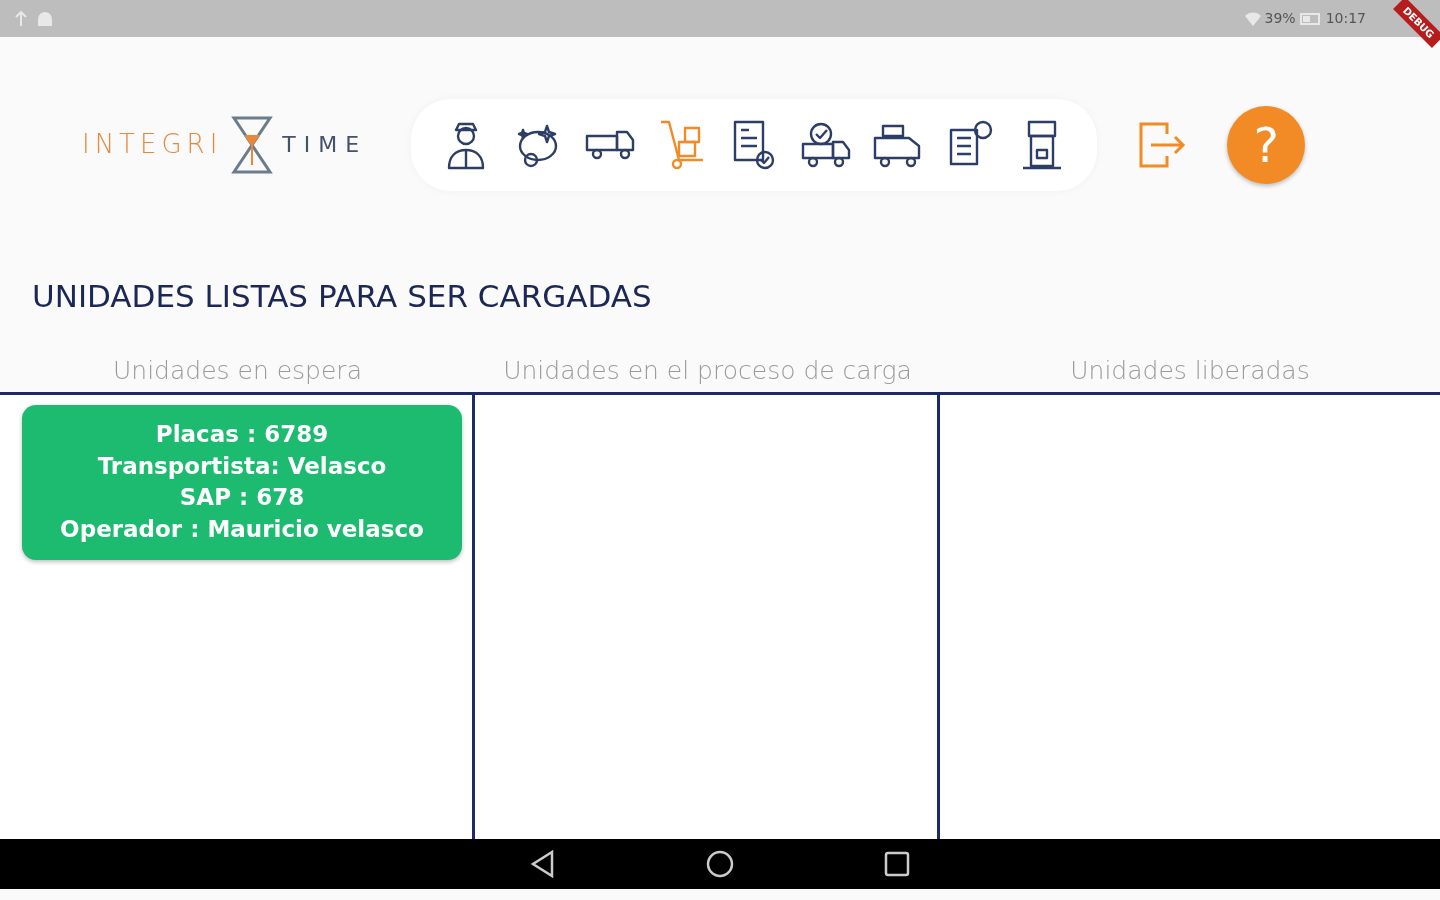  Describe the element at coordinates (1345, 18) in the screenshot. I see `clock-time: 10:17` at that location.